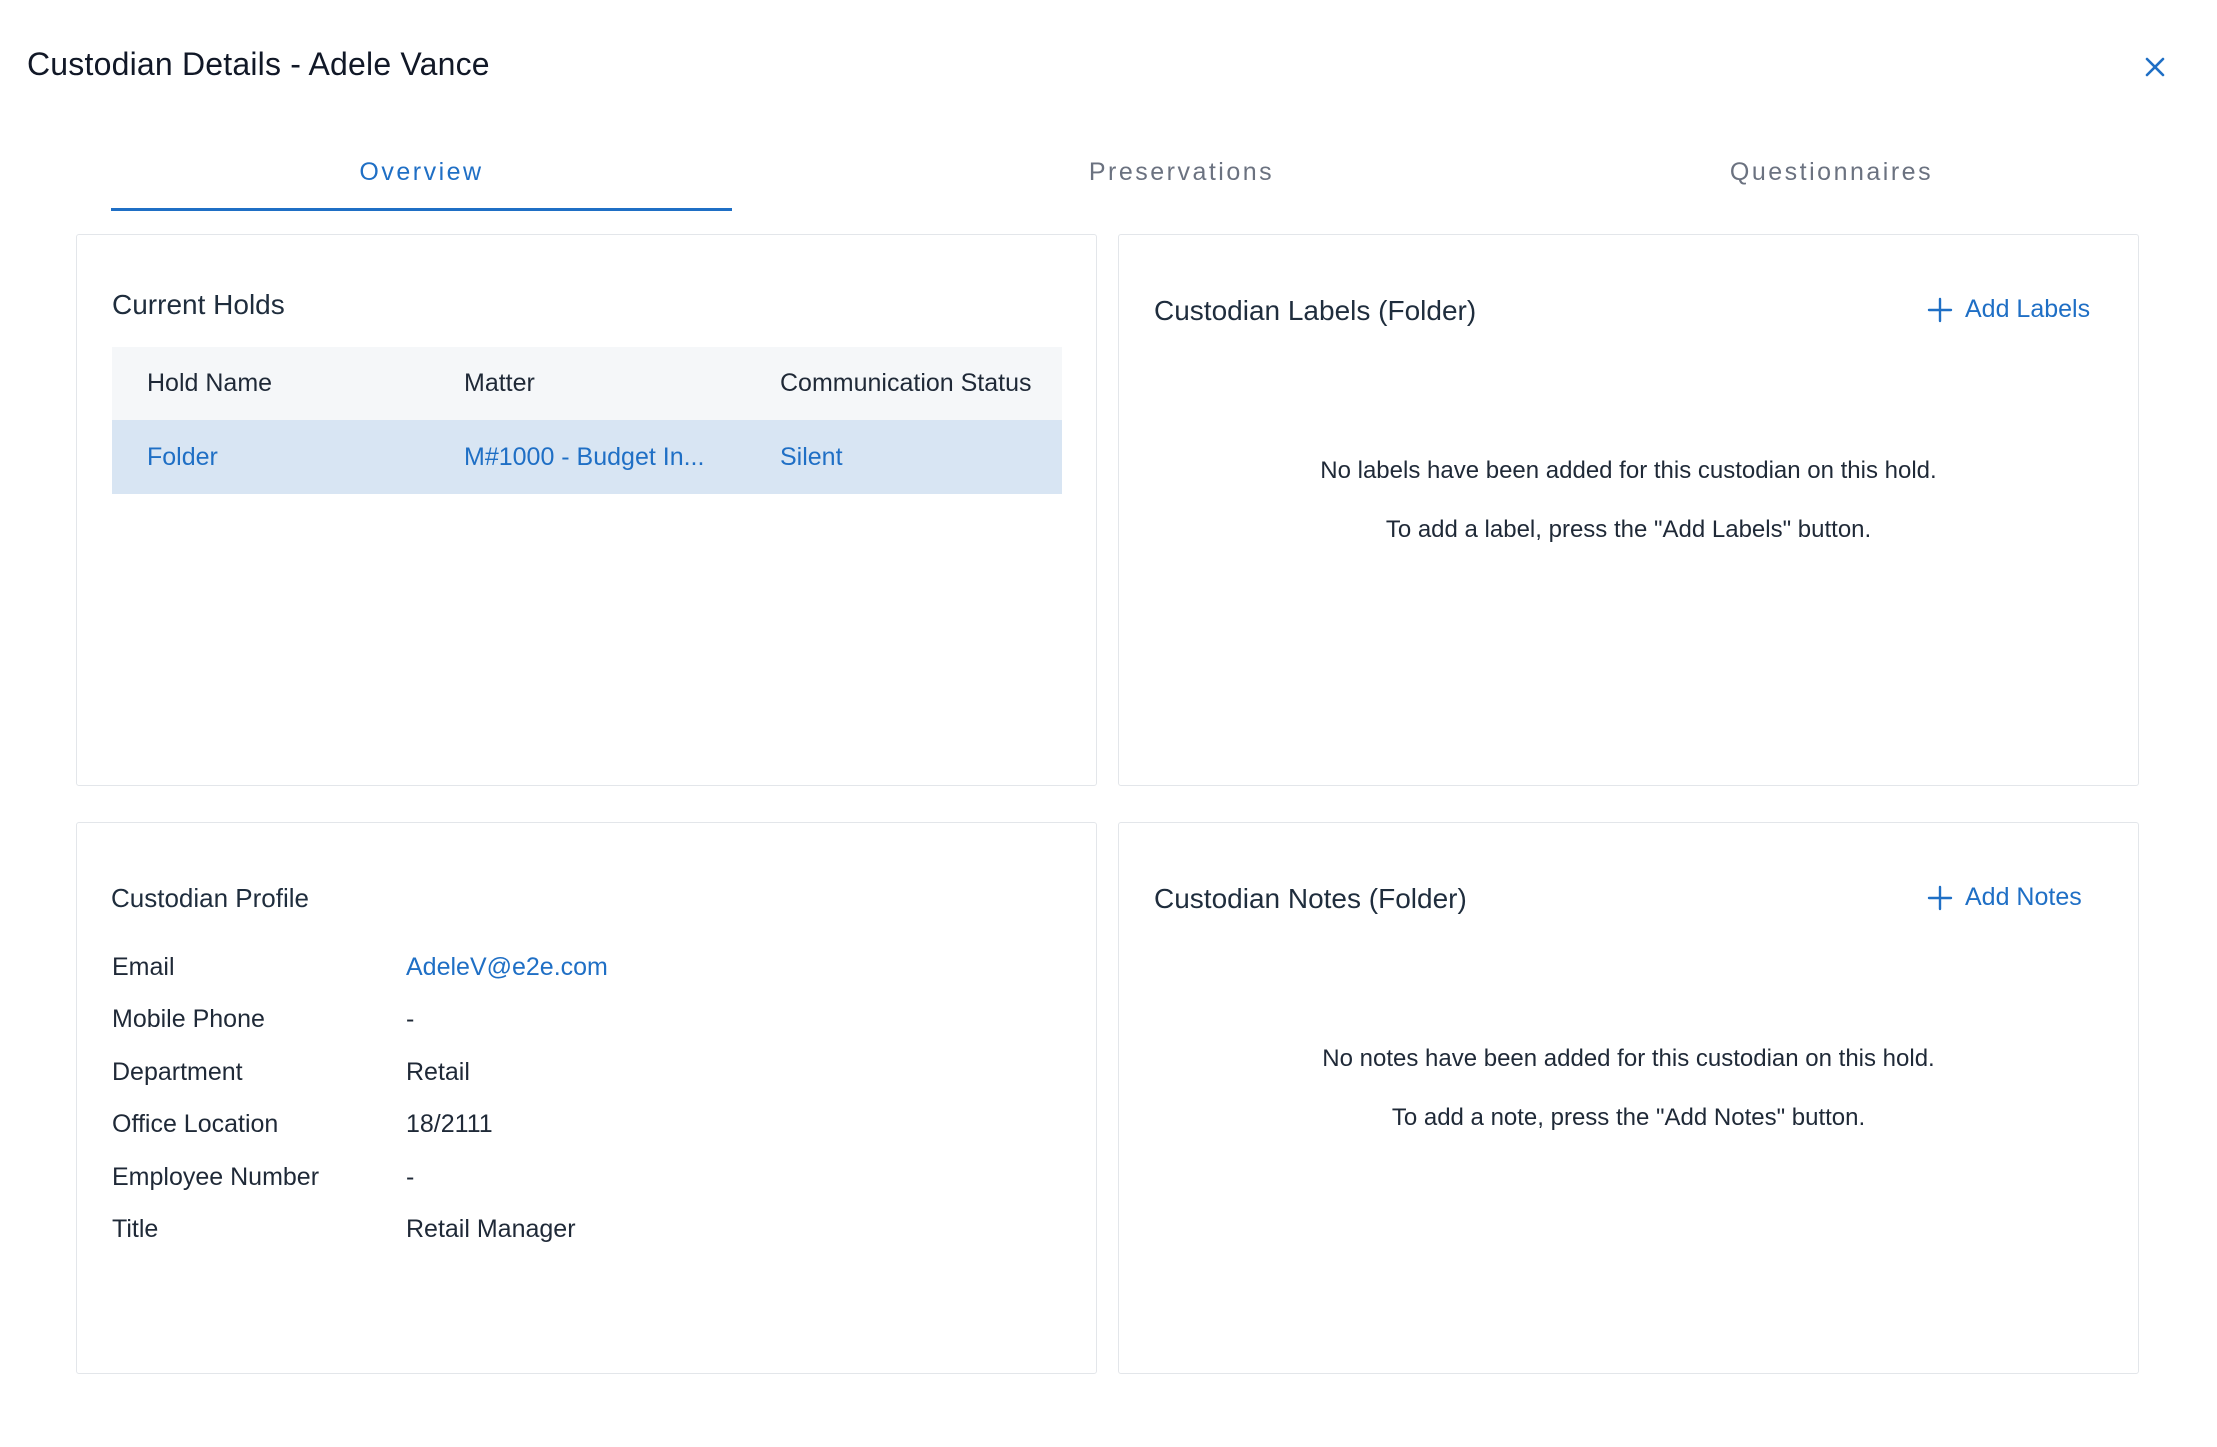 The height and width of the screenshot is (1447, 2217). I want to click on tab-questionnaires: Questionnaires, so click(1831, 177).